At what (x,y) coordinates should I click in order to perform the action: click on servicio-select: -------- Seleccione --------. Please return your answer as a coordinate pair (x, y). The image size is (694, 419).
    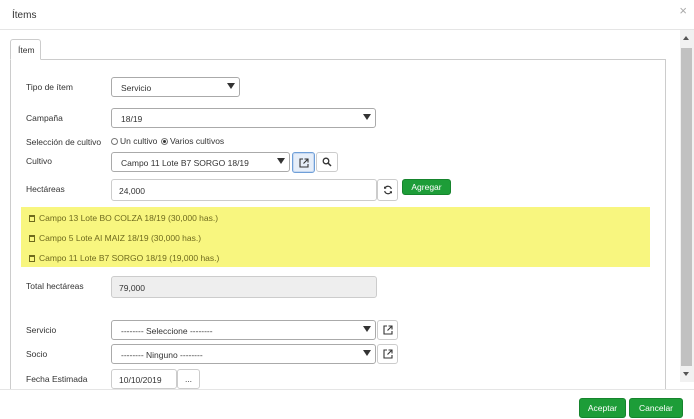
    Looking at the image, I should click on (243, 330).